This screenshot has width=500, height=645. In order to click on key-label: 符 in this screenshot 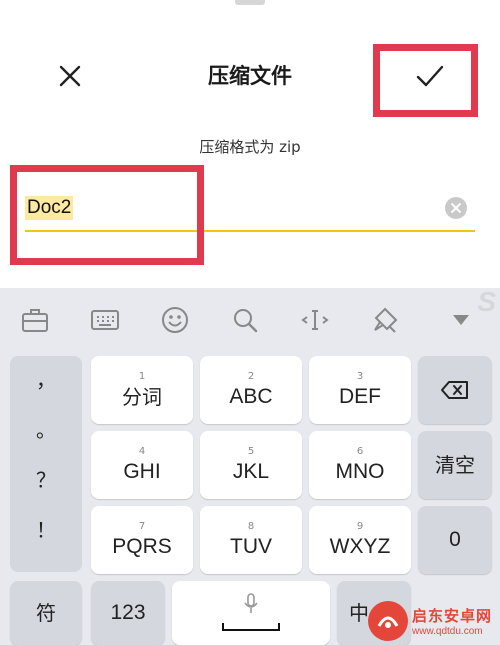, I will do `click(46, 613)`.